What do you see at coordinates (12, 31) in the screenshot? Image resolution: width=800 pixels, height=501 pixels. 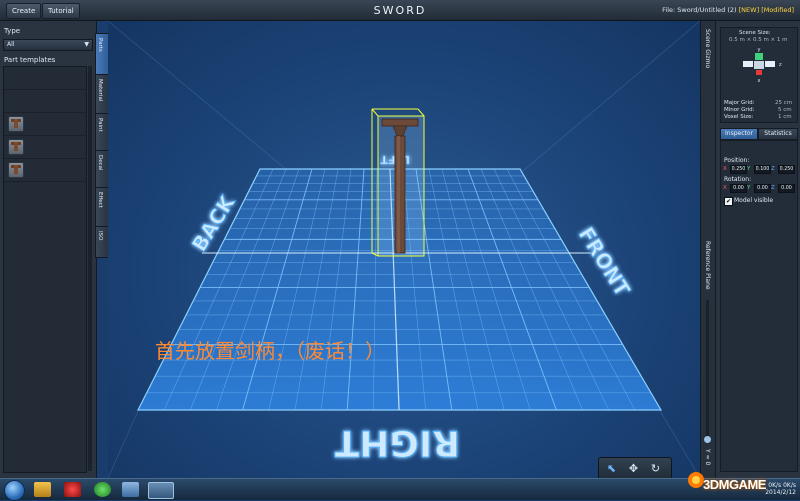 I see `type-label: Type` at bounding box center [12, 31].